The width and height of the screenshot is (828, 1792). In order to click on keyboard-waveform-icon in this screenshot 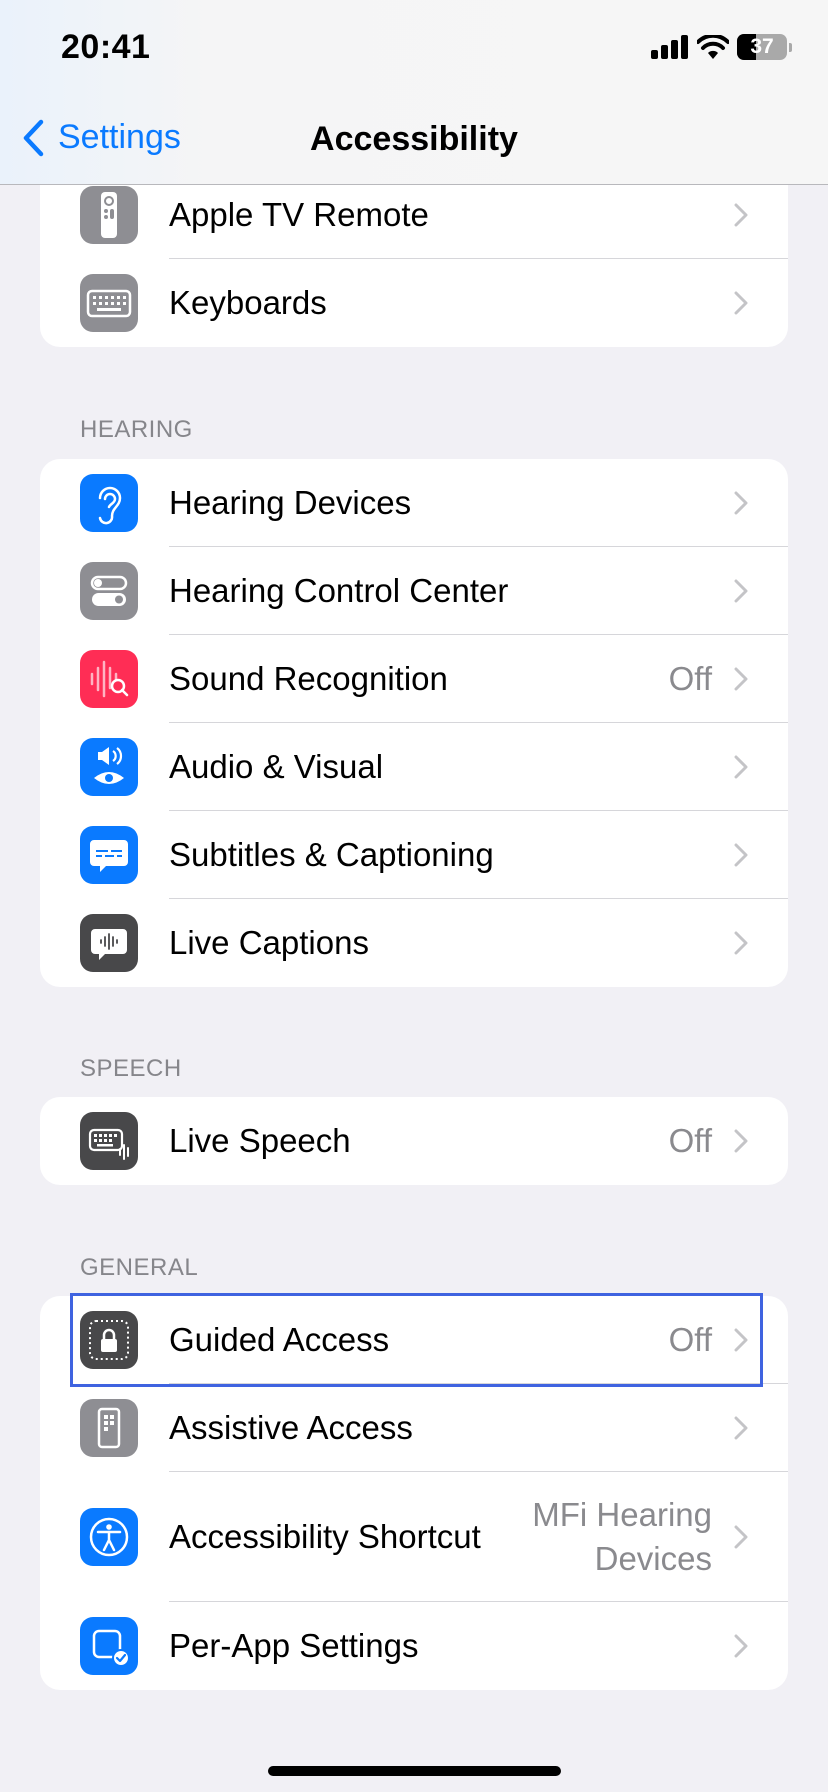, I will do `click(109, 1141)`.